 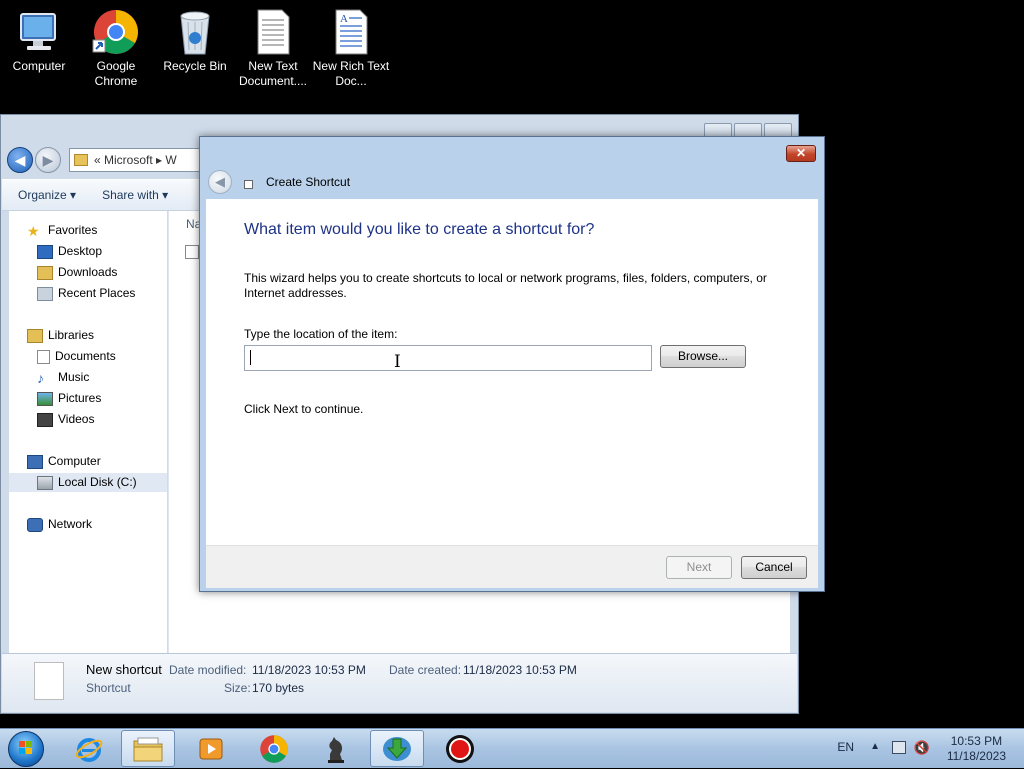 I want to click on network-icon, so click(x=35, y=524).